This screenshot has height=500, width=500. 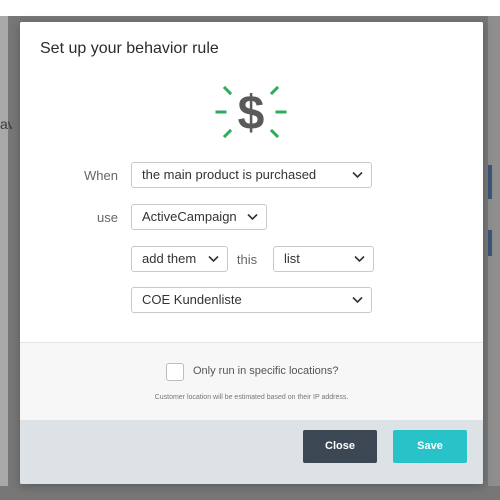 I want to click on integration-select: ActiveCampaign, so click(x=199, y=217).